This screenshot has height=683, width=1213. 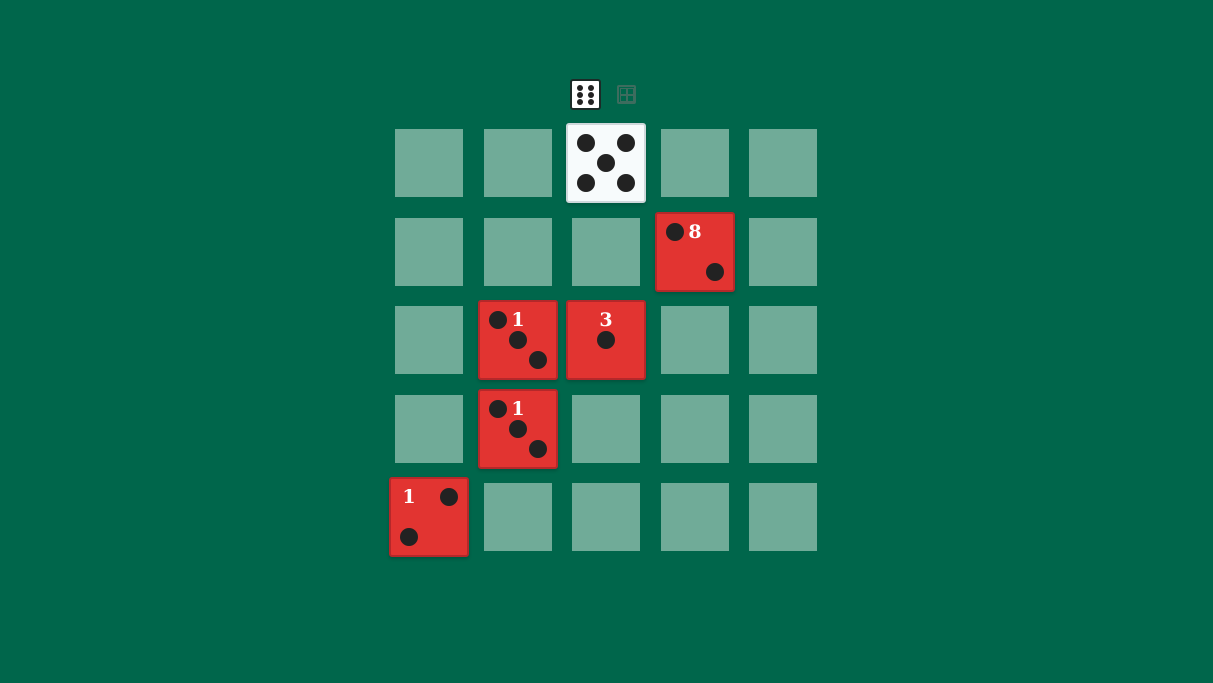 What do you see at coordinates (695, 232) in the screenshot?
I see `die-score-label: 8` at bounding box center [695, 232].